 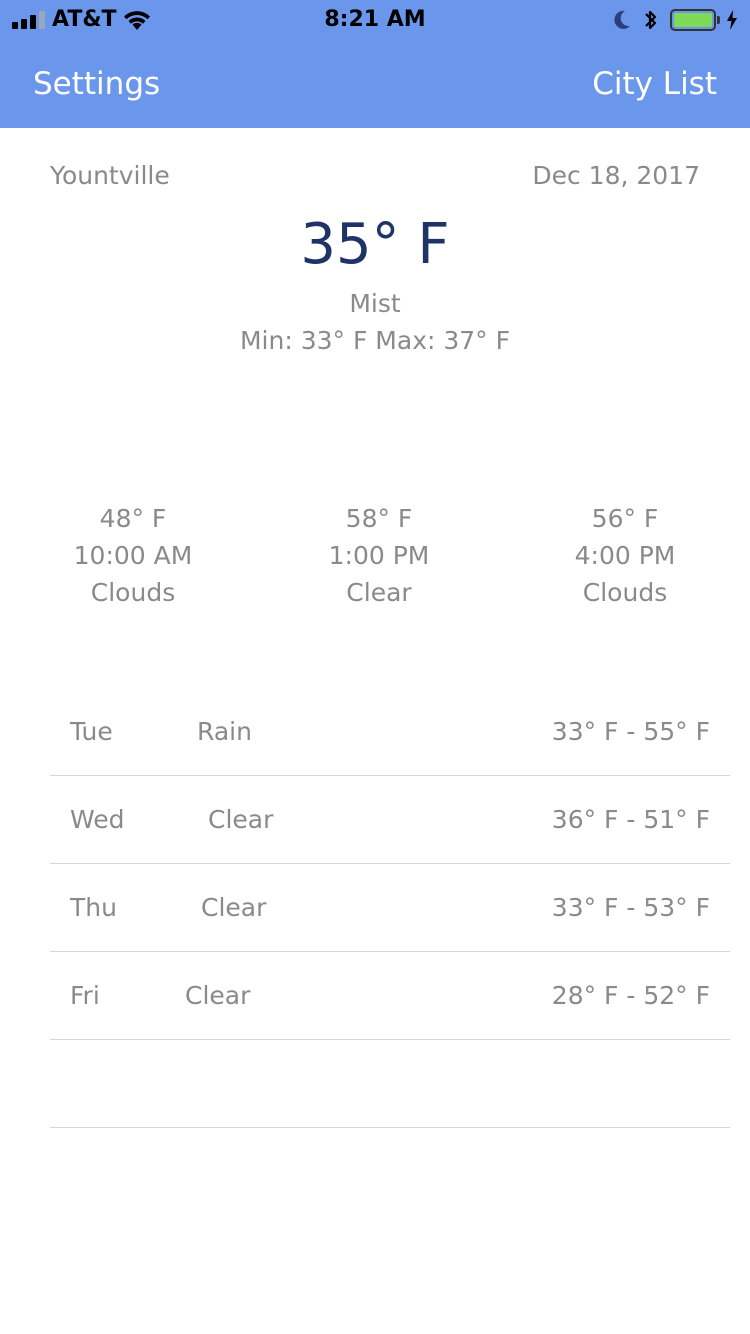 I want to click on day-temperature-range: 33° F - 55° F, so click(x=630, y=731).